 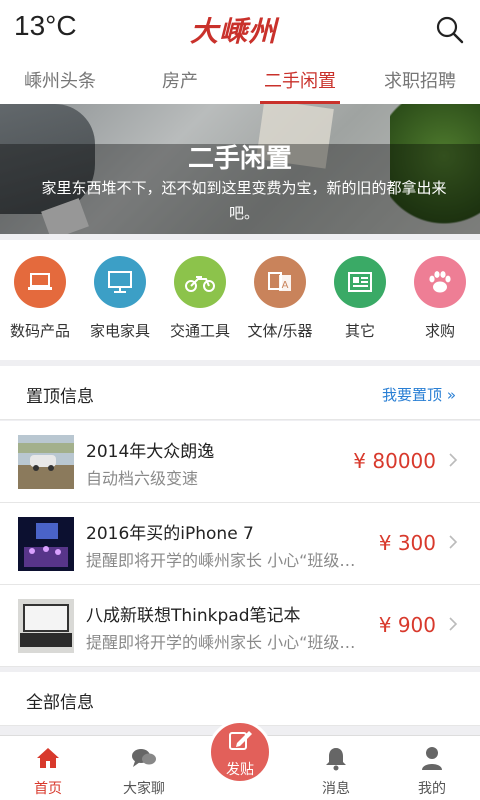 What do you see at coordinates (142, 478) in the screenshot?
I see `item-description: 自动档六级变速` at bounding box center [142, 478].